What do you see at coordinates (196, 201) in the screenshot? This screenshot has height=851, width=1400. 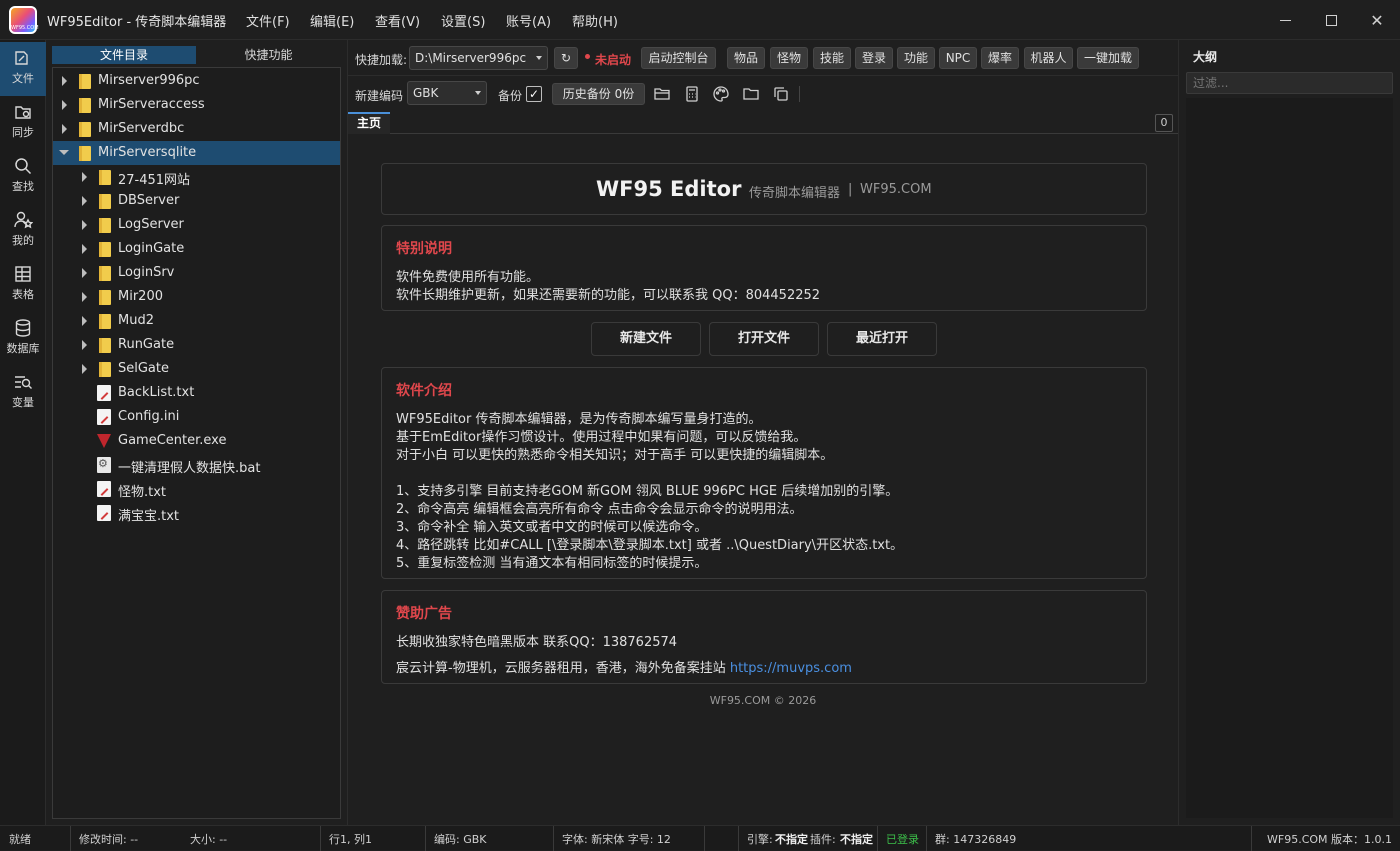 I see `tree-folder: DBServer` at bounding box center [196, 201].